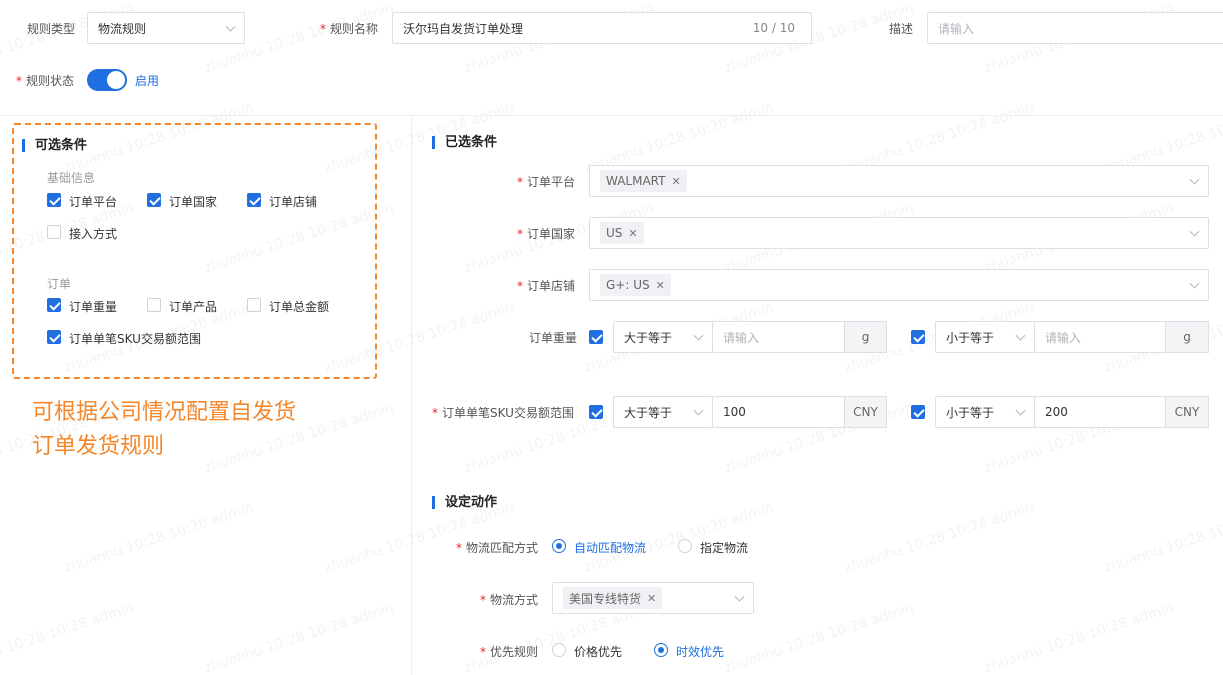 The width and height of the screenshot is (1223, 675). I want to click on weight-max-input: 请输入, so click(1100, 337).